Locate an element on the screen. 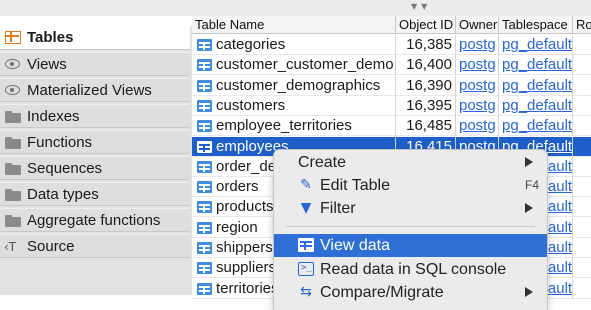 This screenshot has height=310, width=591. sidebar-item-aggregate-functions: Aggregate functions is located at coordinates (95, 220).